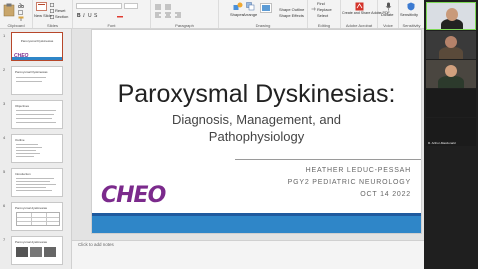 The width and height of the screenshot is (478, 269). What do you see at coordinates (79, 15) in the screenshot?
I see `svg-text: B` at bounding box center [79, 15].